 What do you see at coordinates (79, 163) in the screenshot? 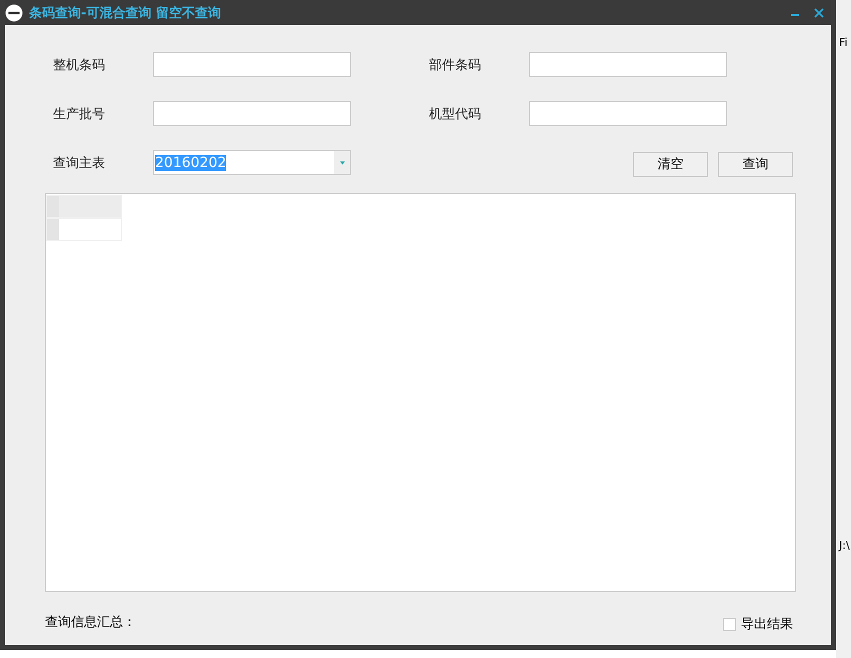
I see `field-label: 查询主表` at bounding box center [79, 163].